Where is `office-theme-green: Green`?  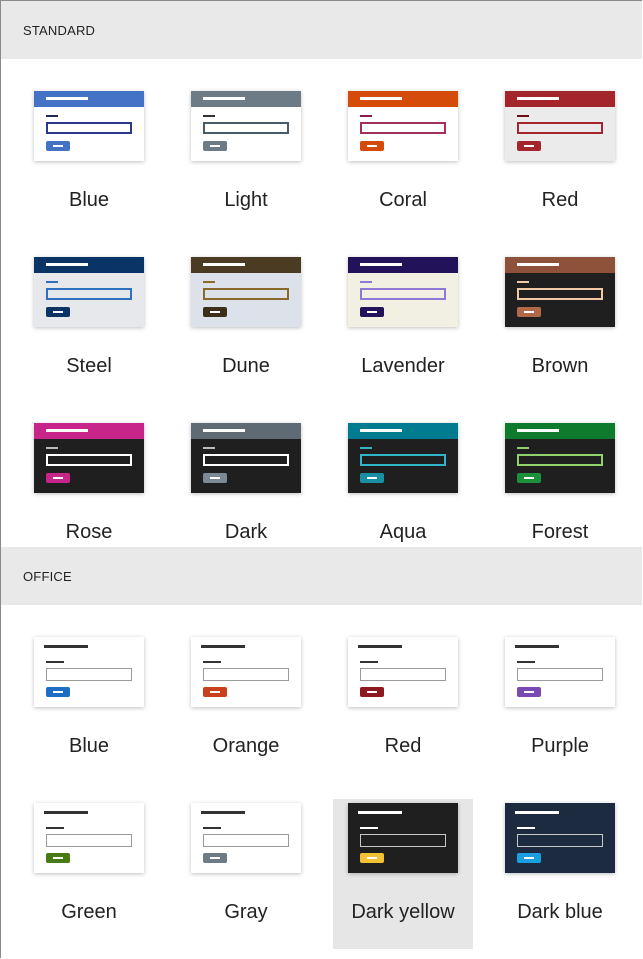
office-theme-green: Green is located at coordinates (89, 874).